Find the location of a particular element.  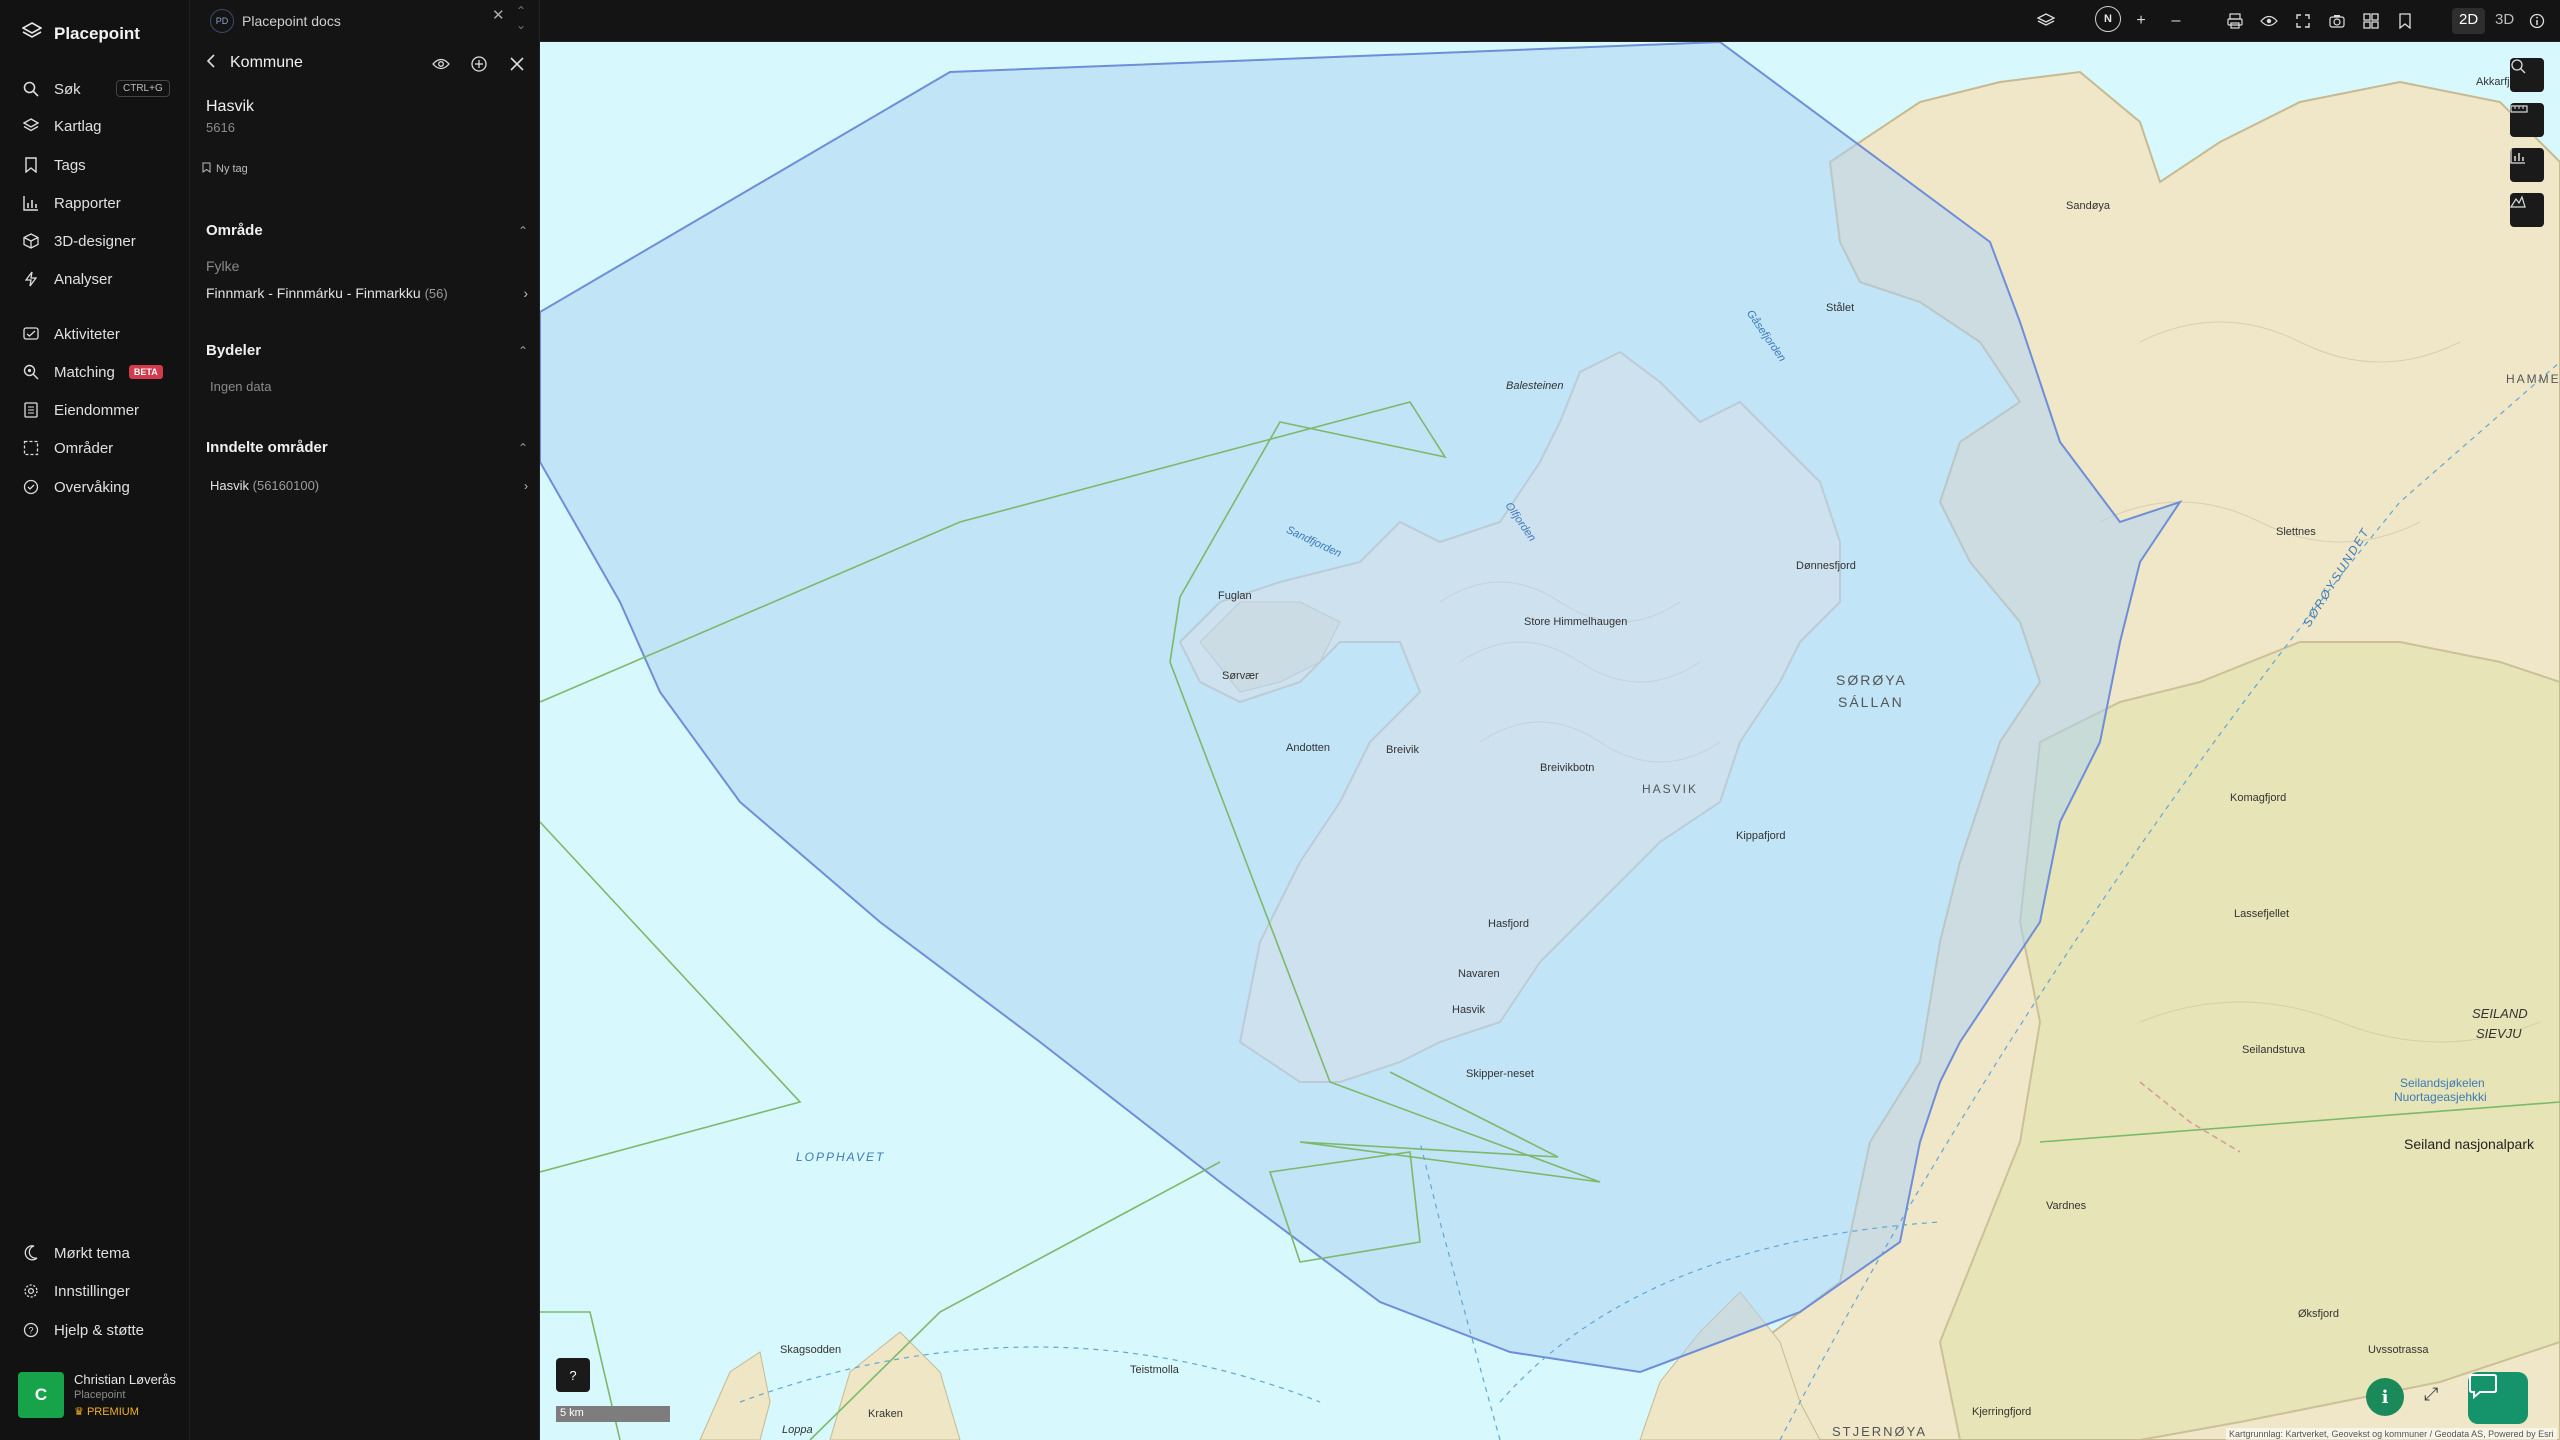

nav-help: ? Hjelp & støtte is located at coordinates (97, 1330).